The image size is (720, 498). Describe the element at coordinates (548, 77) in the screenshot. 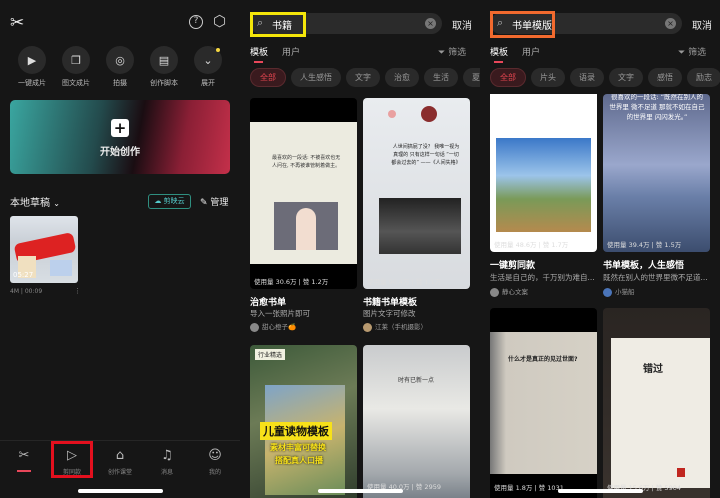

I see `chip: 片头` at that location.